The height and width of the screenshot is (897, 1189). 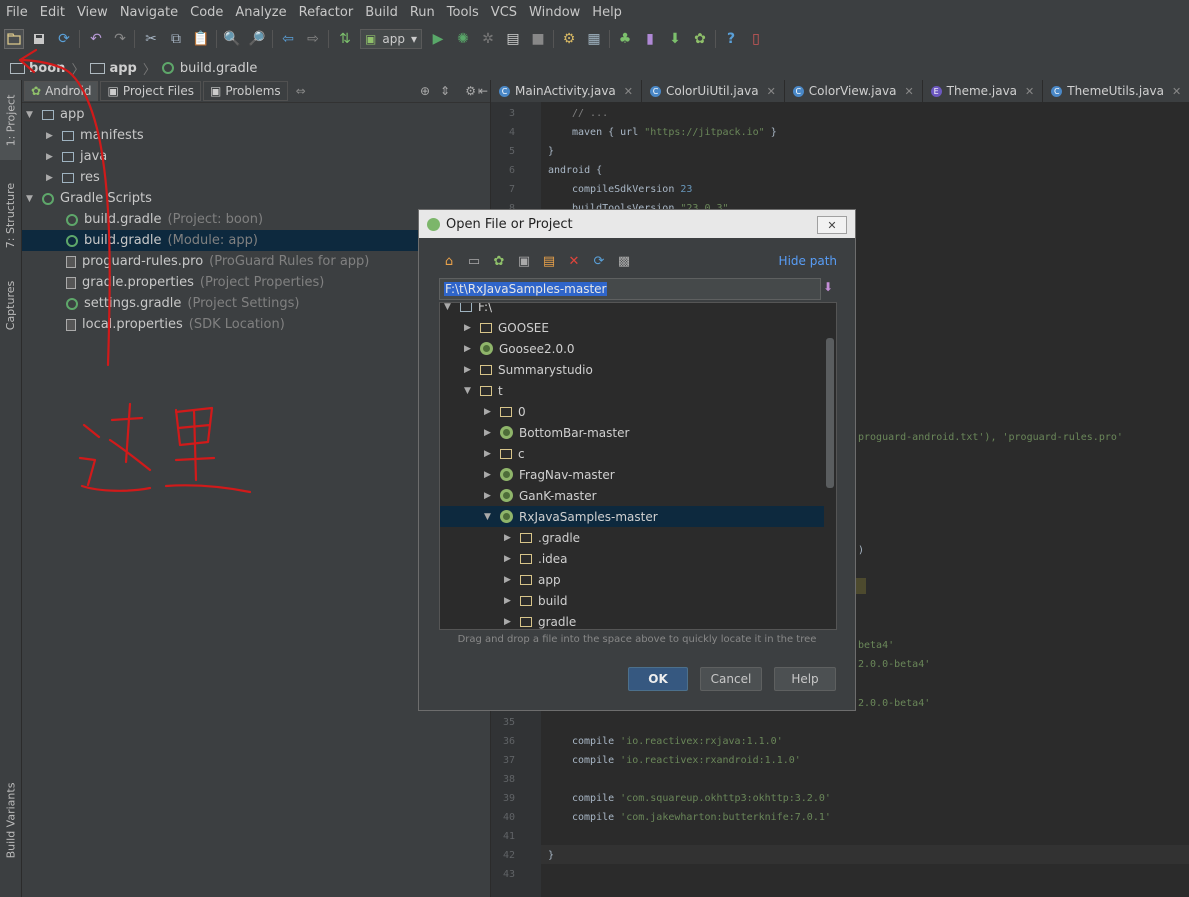 What do you see at coordinates (808, 261) in the screenshot?
I see `hide-path-link: Hide path` at bounding box center [808, 261].